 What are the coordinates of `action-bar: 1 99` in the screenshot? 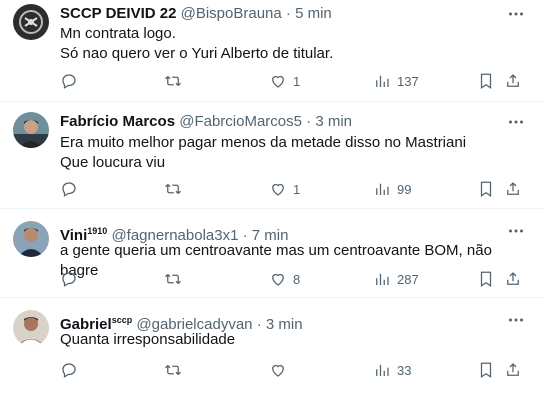 It's located at (291, 189).